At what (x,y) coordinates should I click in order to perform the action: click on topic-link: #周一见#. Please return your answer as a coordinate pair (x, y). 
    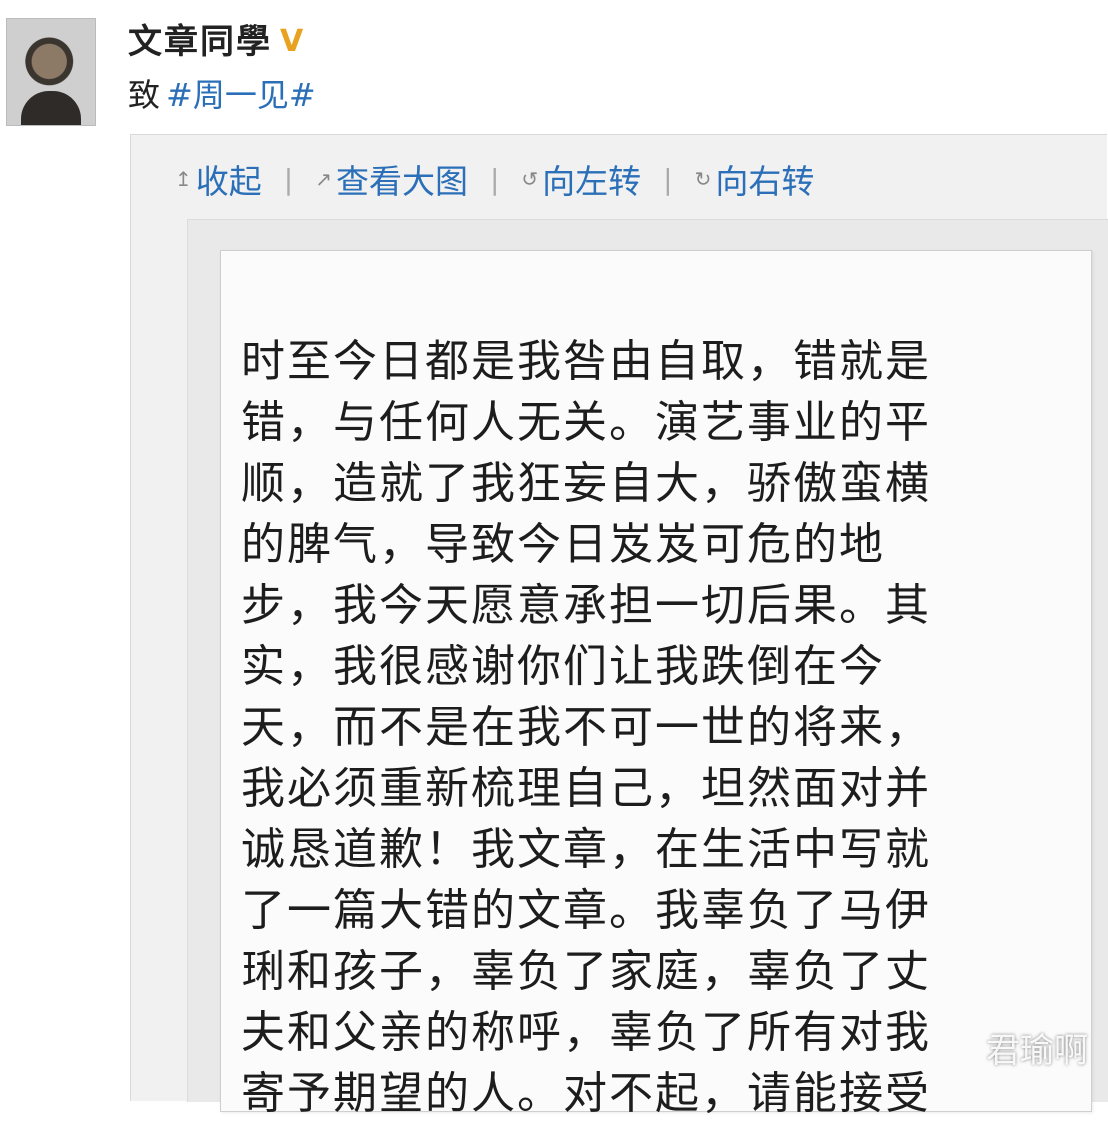
    Looking at the image, I should click on (241, 95).